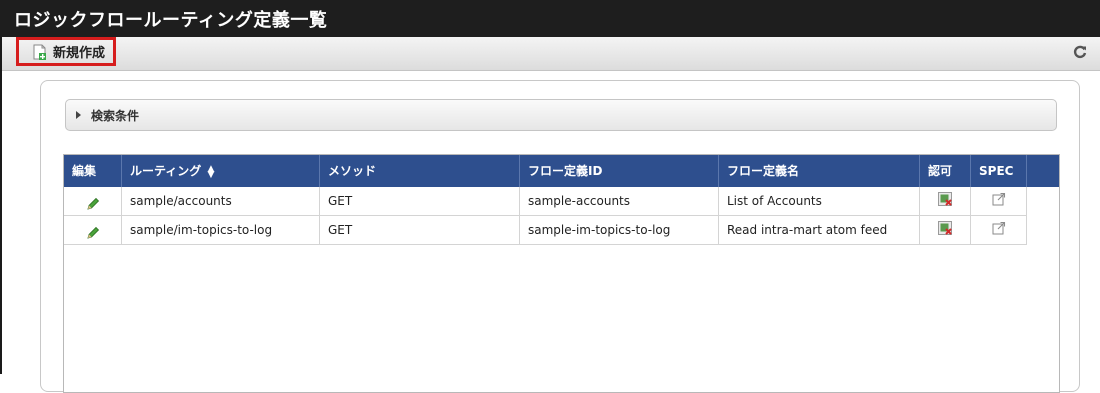 This screenshot has width=1100, height=393. Describe the element at coordinates (551, 54) in the screenshot. I see `toolbar: 新規作成` at that location.